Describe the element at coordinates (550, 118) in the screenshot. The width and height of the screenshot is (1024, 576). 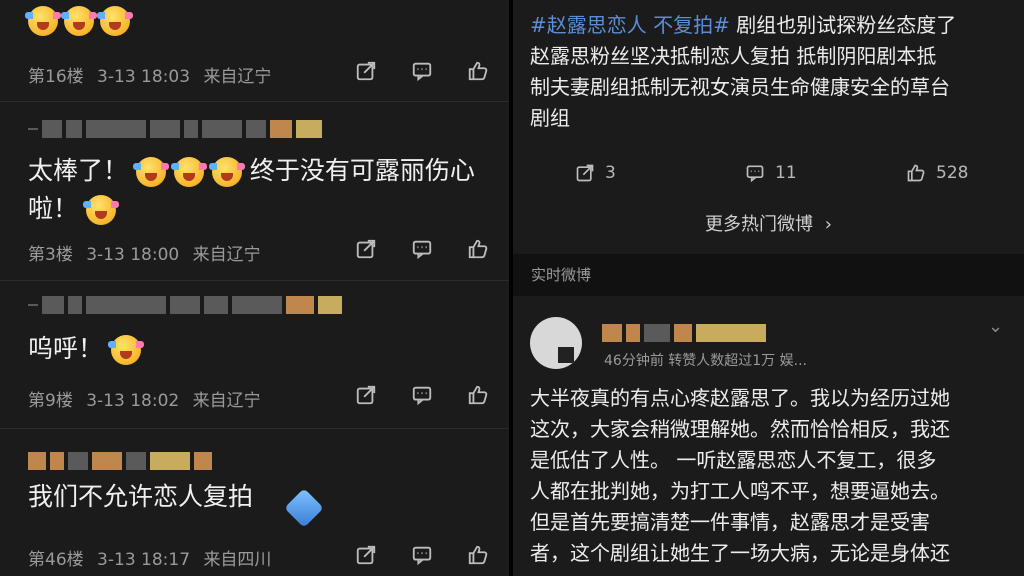
I see `post-line: 剧组` at that location.